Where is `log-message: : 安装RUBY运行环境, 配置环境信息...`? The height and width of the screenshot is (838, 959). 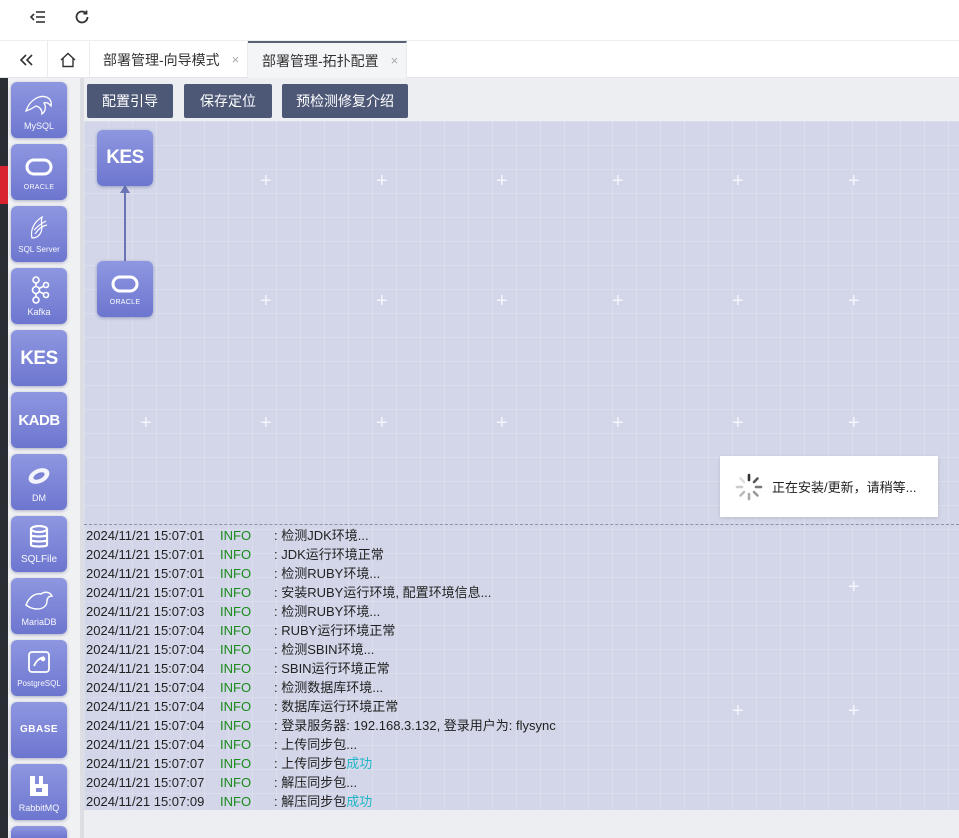 log-message: : 安装RUBY运行环境, 配置环境信息... is located at coordinates (383, 592).